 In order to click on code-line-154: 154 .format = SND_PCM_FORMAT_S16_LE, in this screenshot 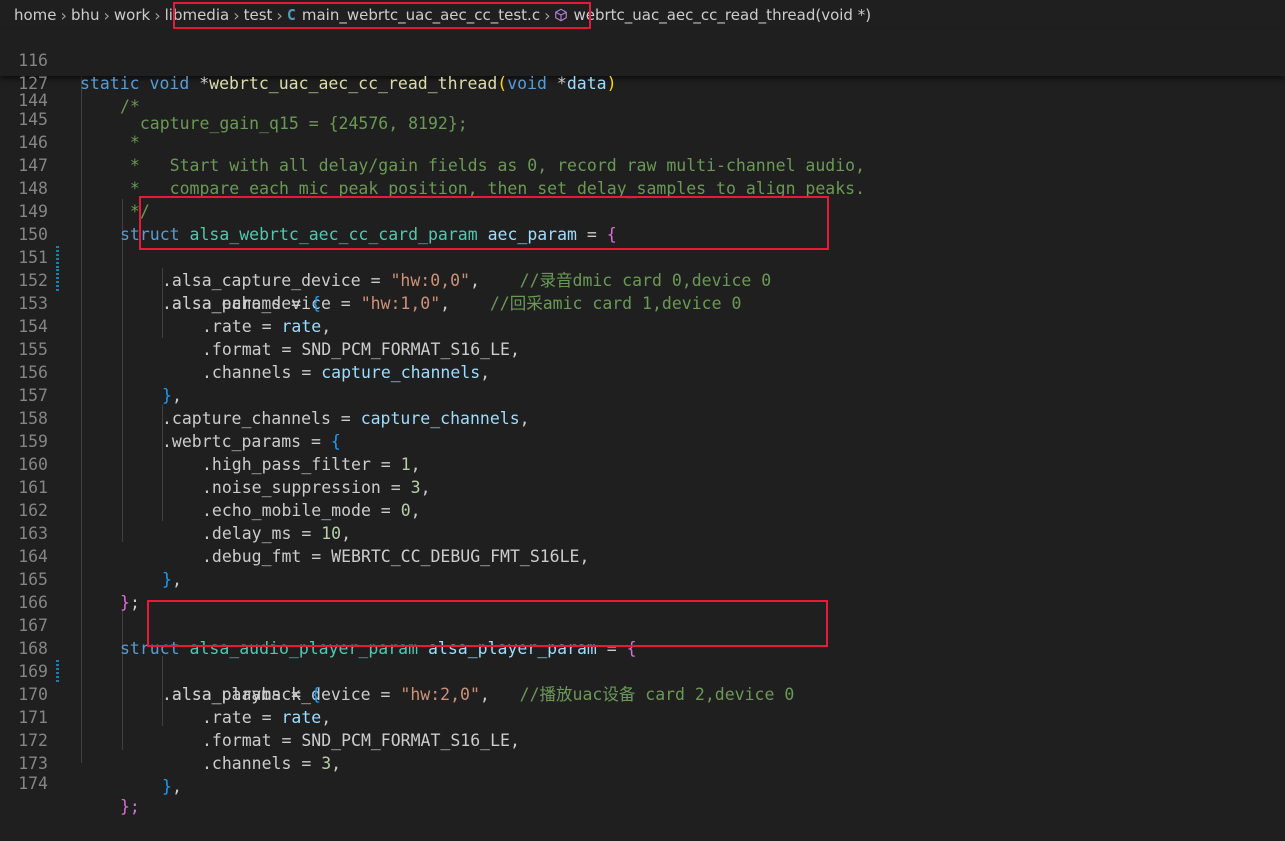, I will do `click(642, 325)`.